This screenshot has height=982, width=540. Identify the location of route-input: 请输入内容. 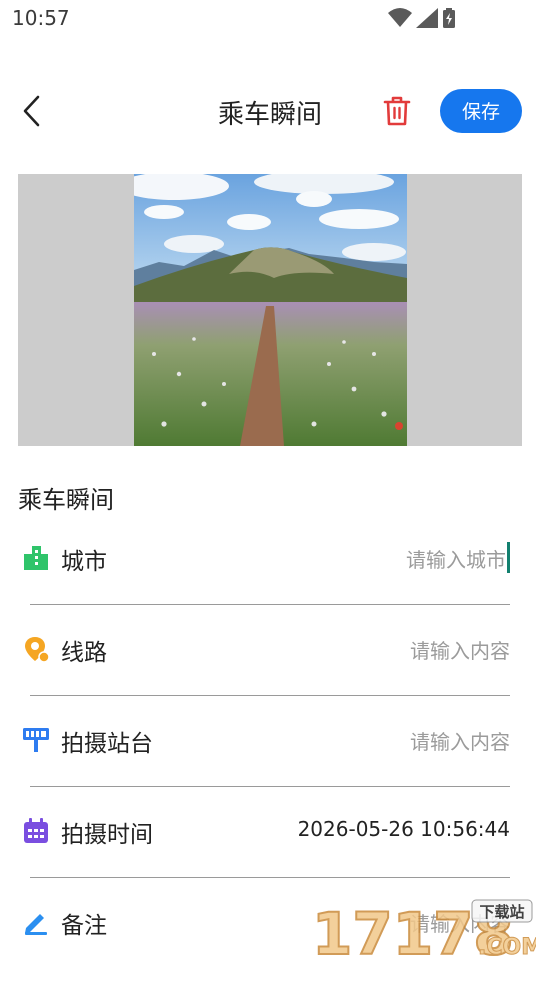
(460, 649).